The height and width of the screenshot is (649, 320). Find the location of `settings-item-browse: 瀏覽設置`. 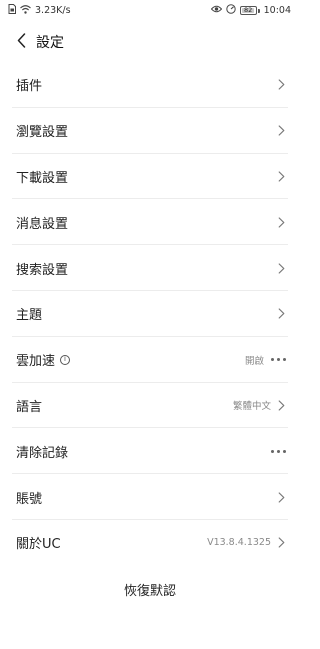

settings-item-browse: 瀏覽設置 is located at coordinates (150, 131).